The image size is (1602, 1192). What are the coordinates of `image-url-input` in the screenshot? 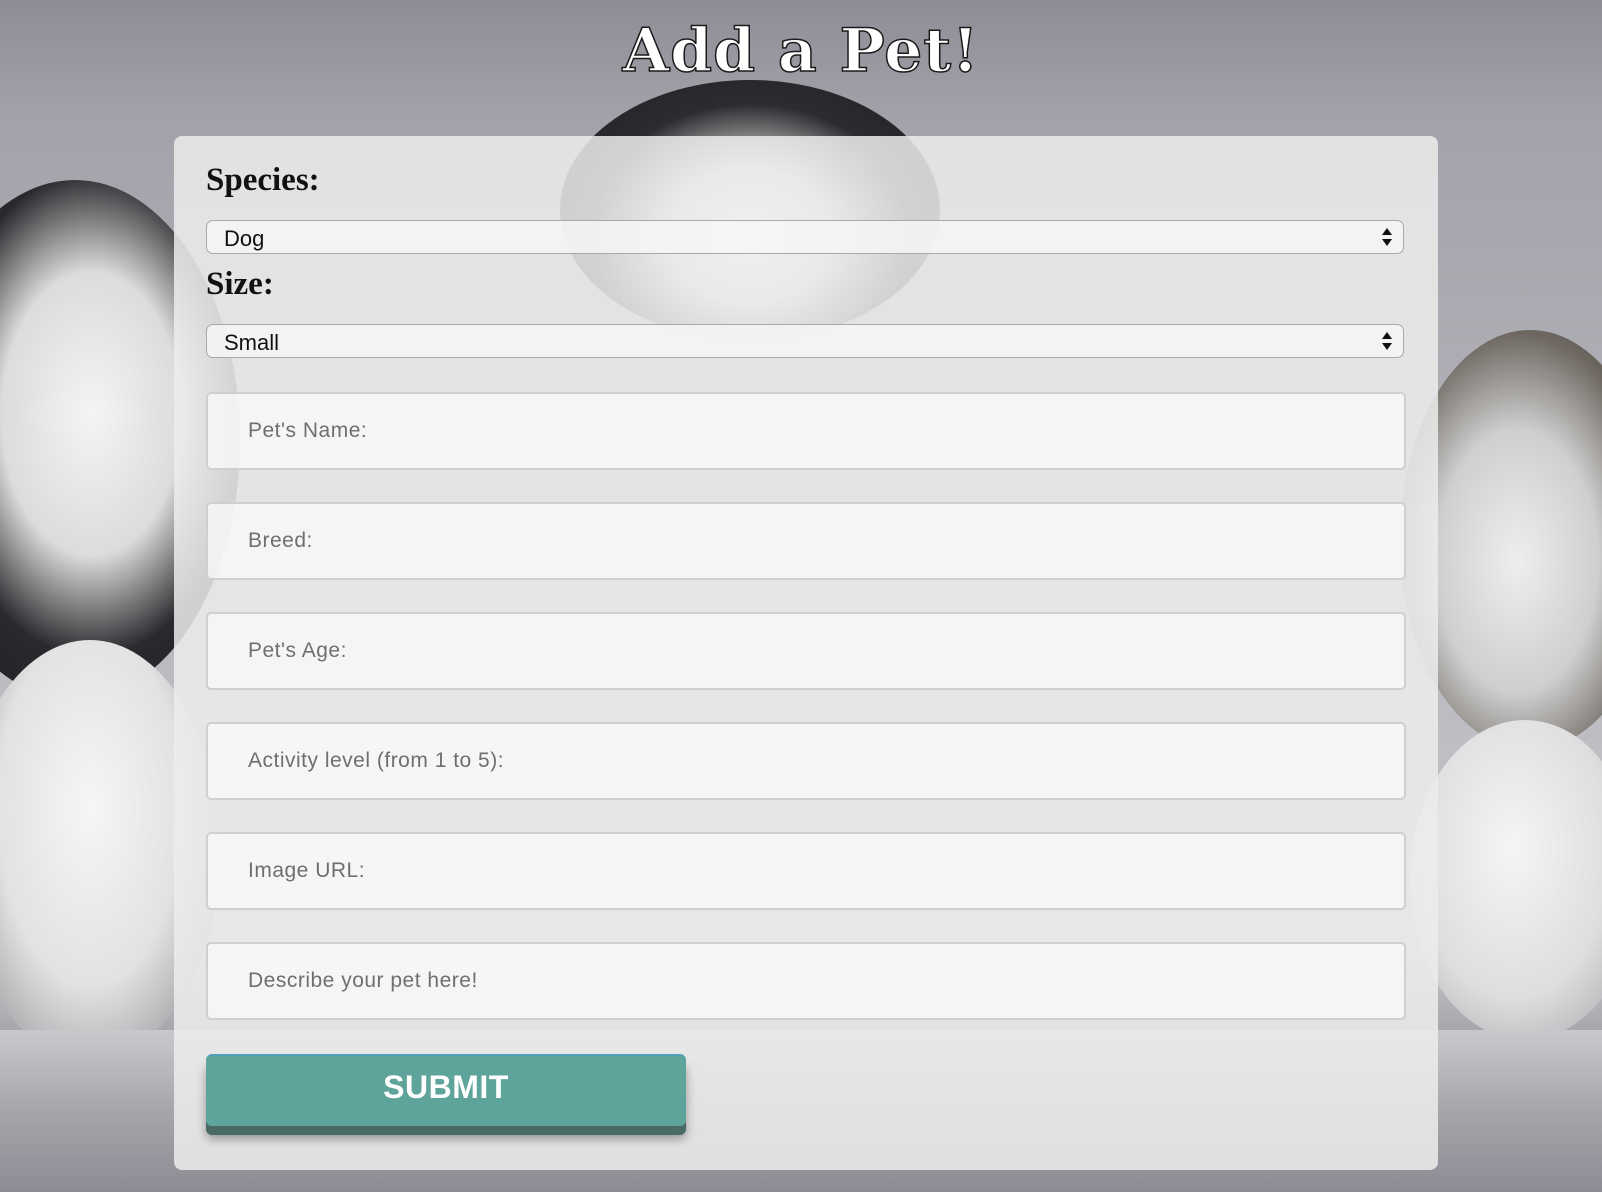 It's located at (806, 871).